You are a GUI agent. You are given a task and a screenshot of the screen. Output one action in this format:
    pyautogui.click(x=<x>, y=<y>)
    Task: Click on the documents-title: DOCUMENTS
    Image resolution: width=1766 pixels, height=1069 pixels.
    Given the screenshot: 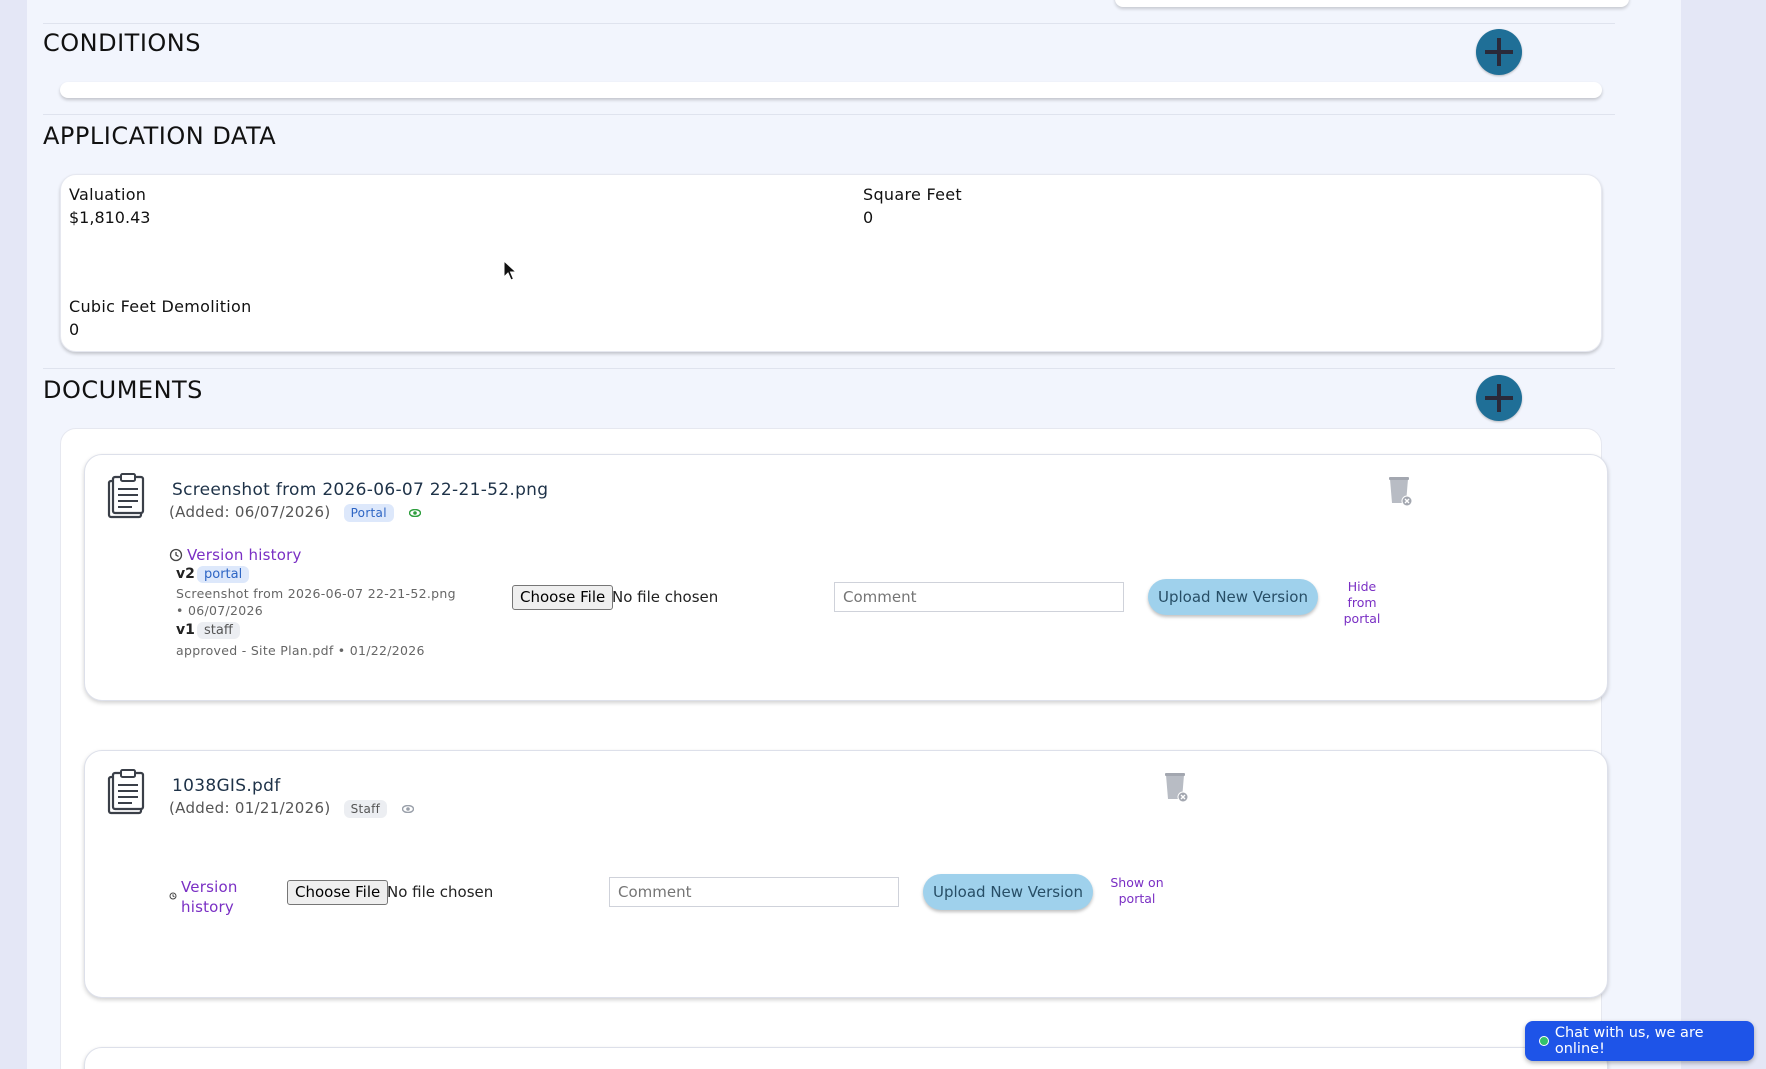 What is the action you would take?
    pyautogui.click(x=123, y=390)
    